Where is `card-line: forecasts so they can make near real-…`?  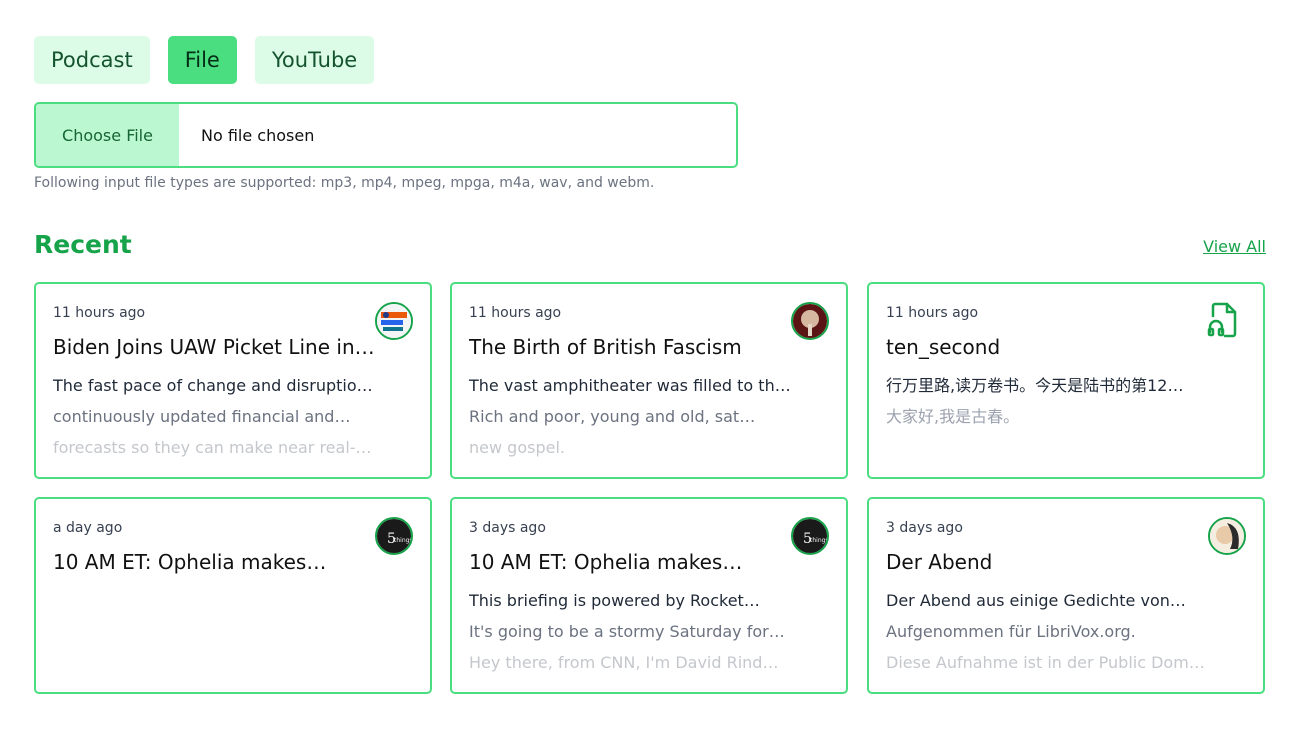
card-line: forecasts so they can make near real-… is located at coordinates (212, 447).